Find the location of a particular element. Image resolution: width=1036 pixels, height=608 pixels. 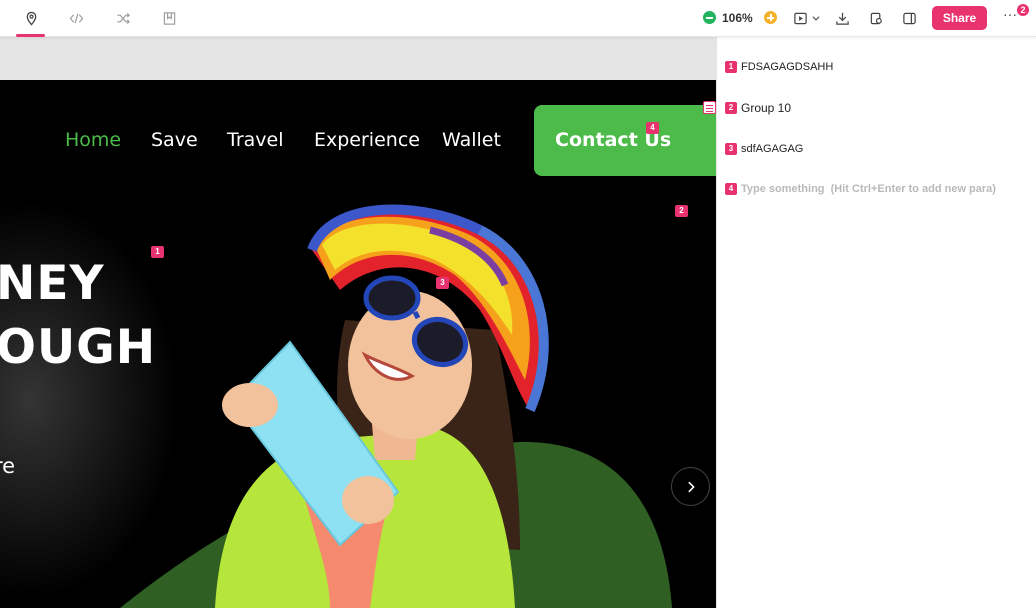

comment-marker-3: 3 is located at coordinates (442, 283).